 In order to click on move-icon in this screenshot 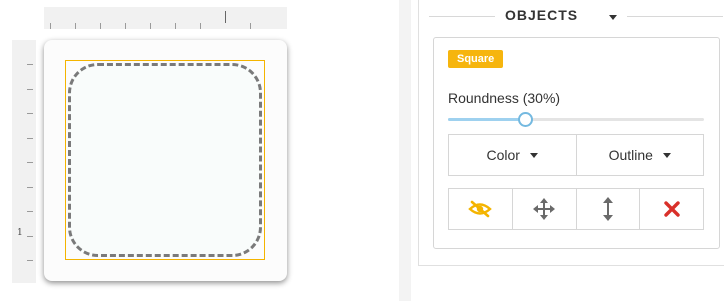, I will do `click(544, 209)`.